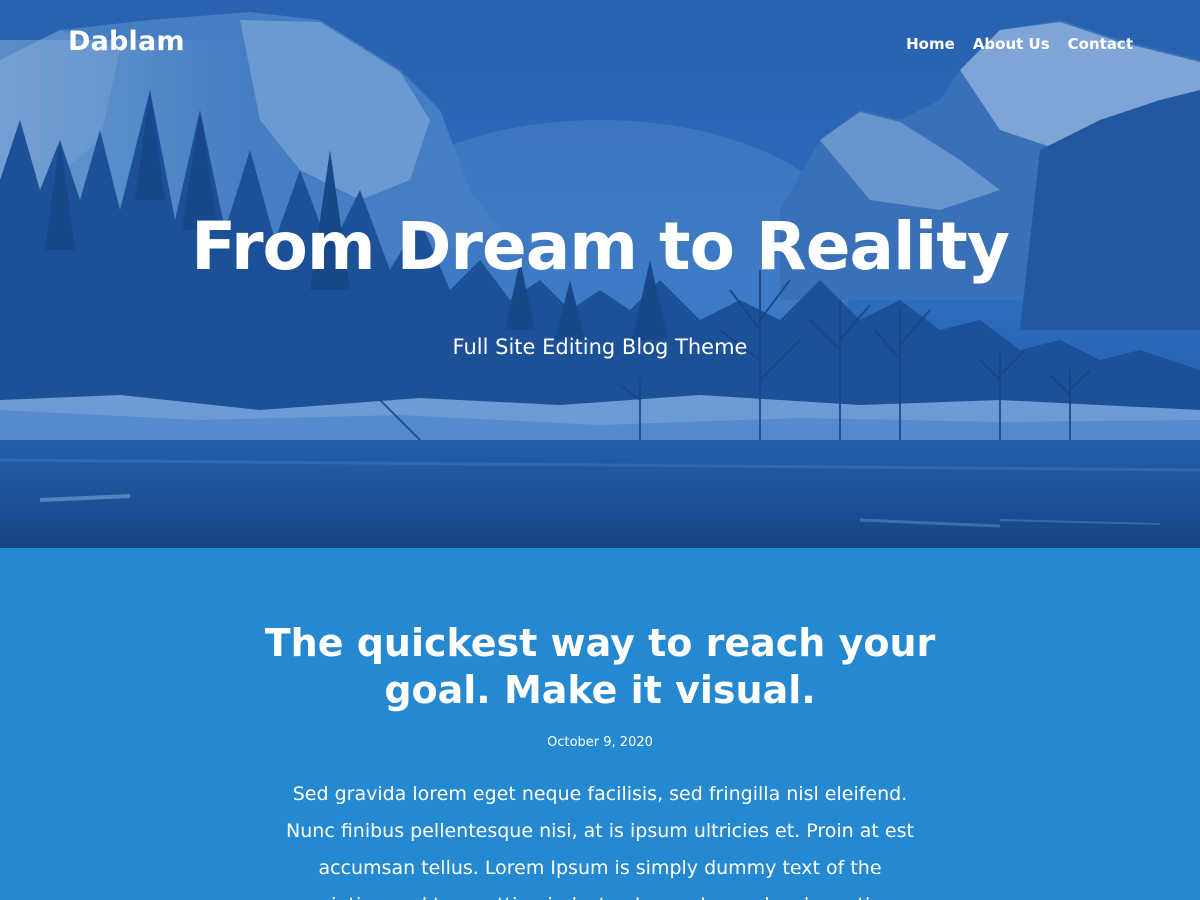  What do you see at coordinates (600, 742) in the screenshot?
I see `post-date: October 9, 2020` at bounding box center [600, 742].